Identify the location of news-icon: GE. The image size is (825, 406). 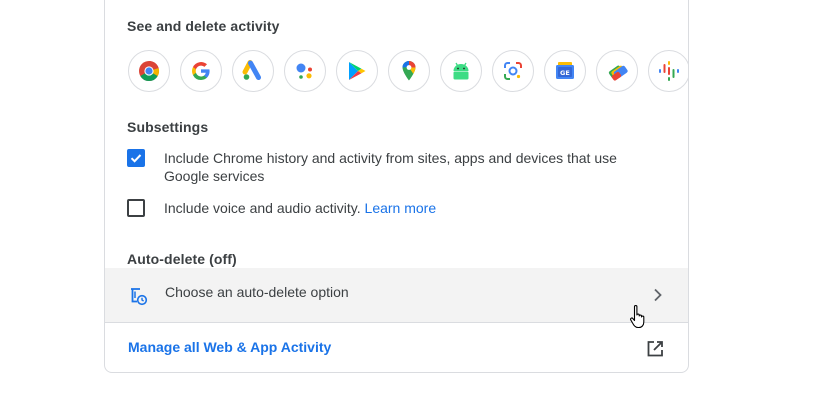
(565, 71).